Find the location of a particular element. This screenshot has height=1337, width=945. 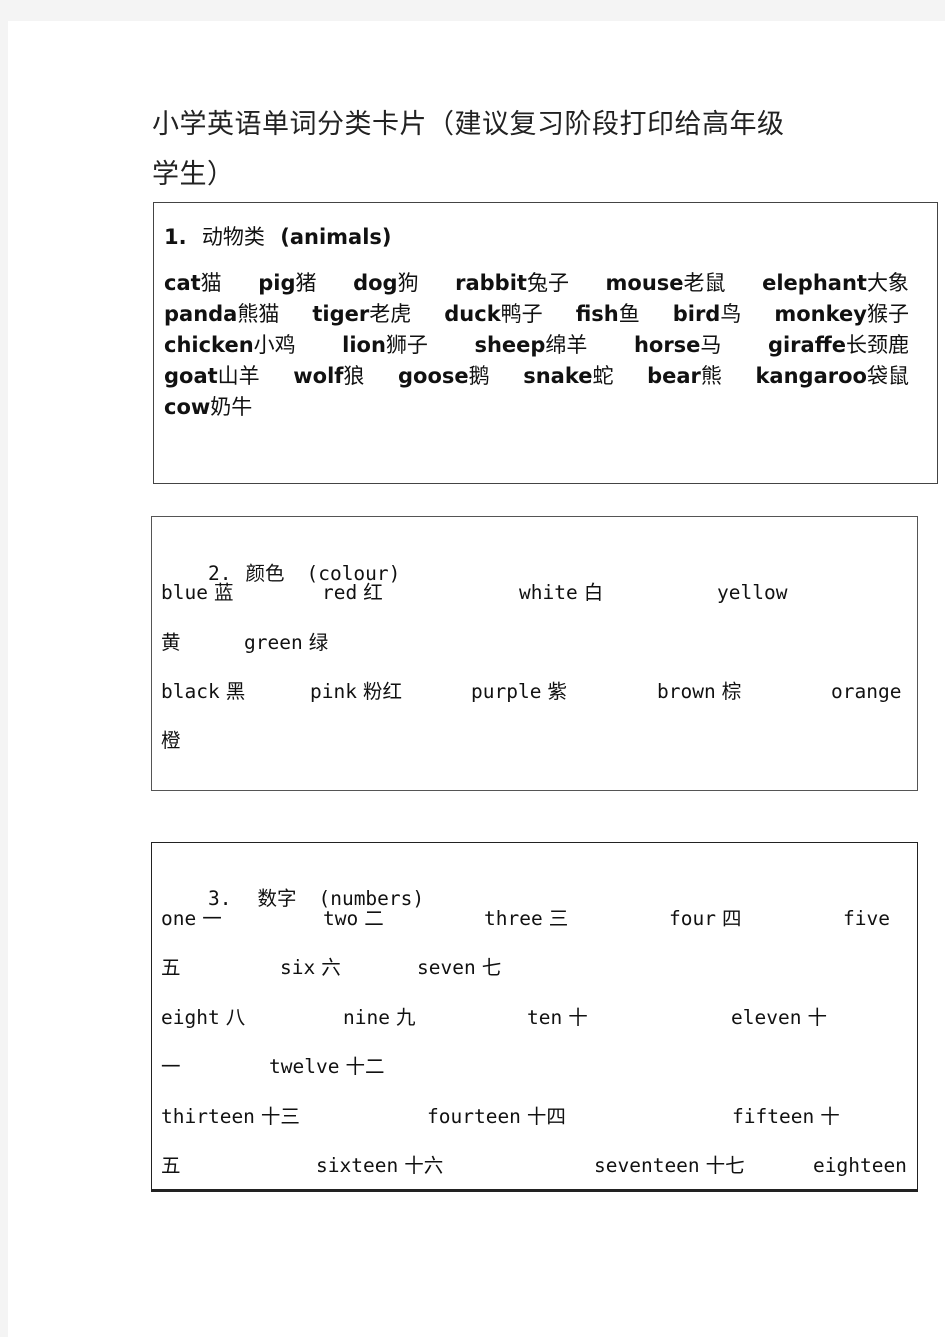

vocab-english: mouse is located at coordinates (644, 283).